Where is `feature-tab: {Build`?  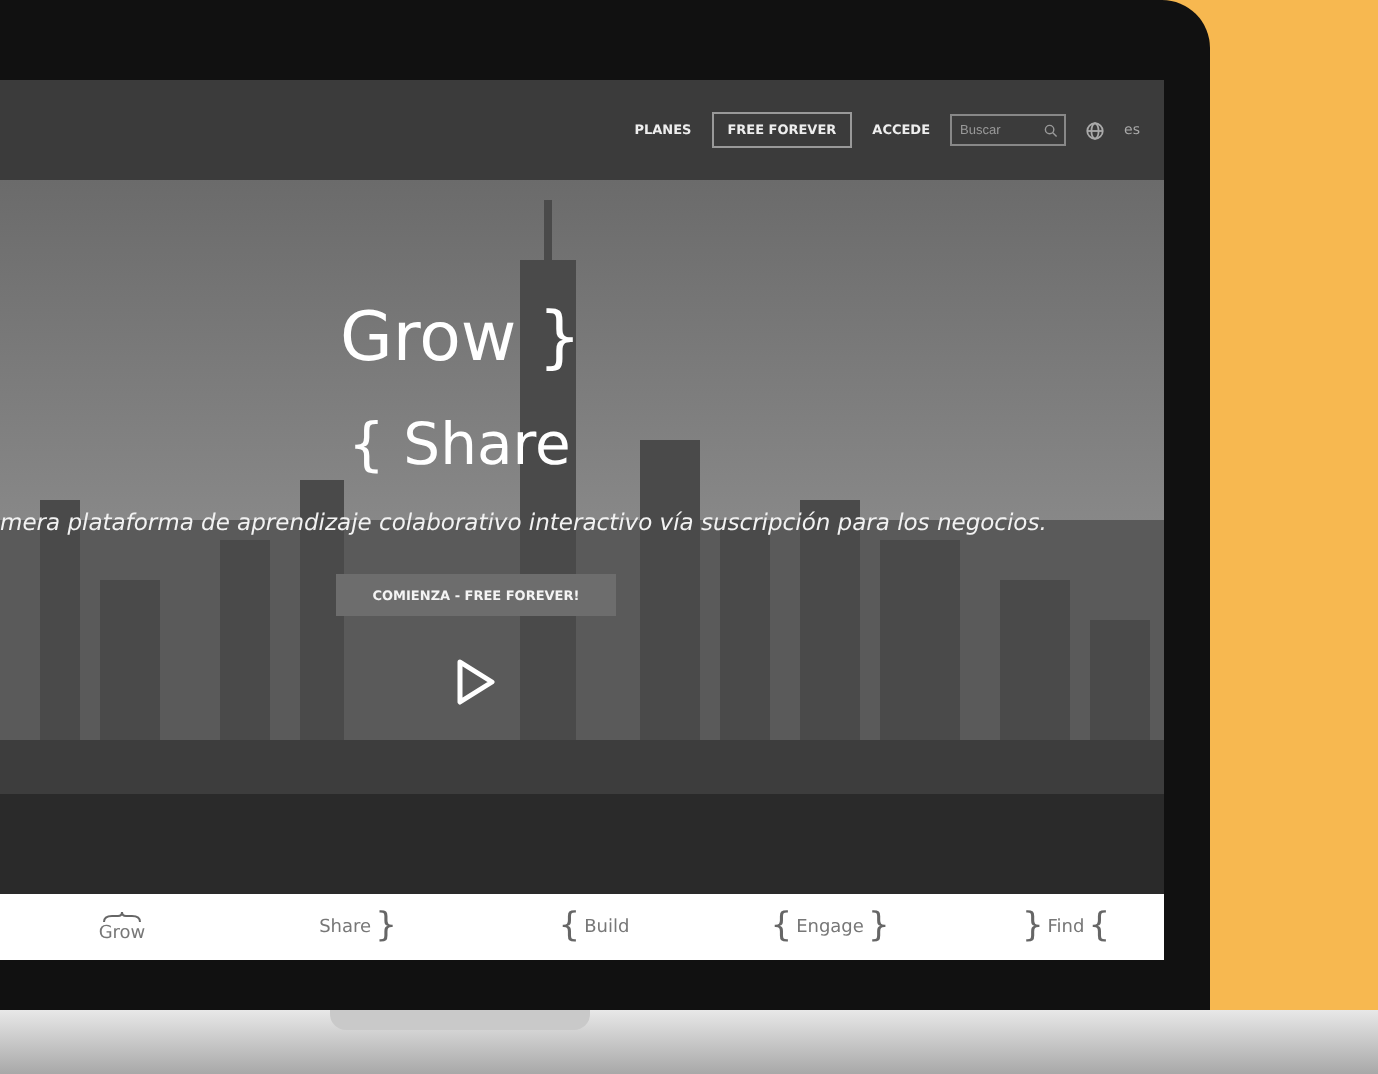
feature-tab: {Build is located at coordinates (594, 927).